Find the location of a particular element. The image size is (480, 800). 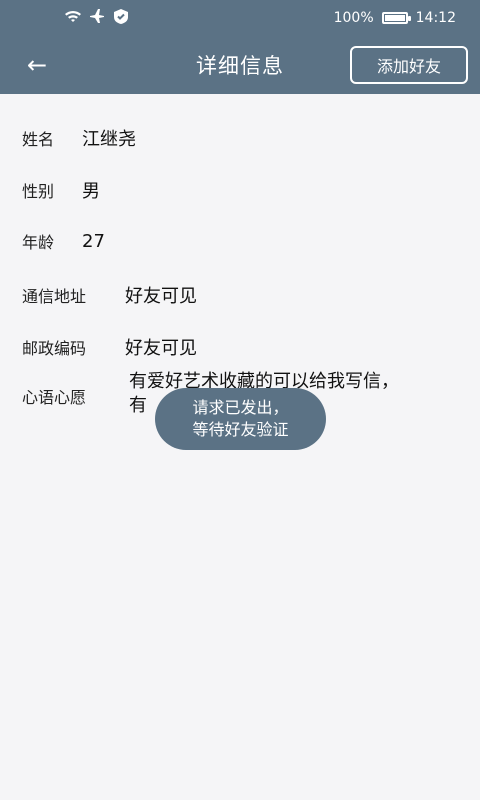

wish-label: 心语心愿 is located at coordinates (54, 397).